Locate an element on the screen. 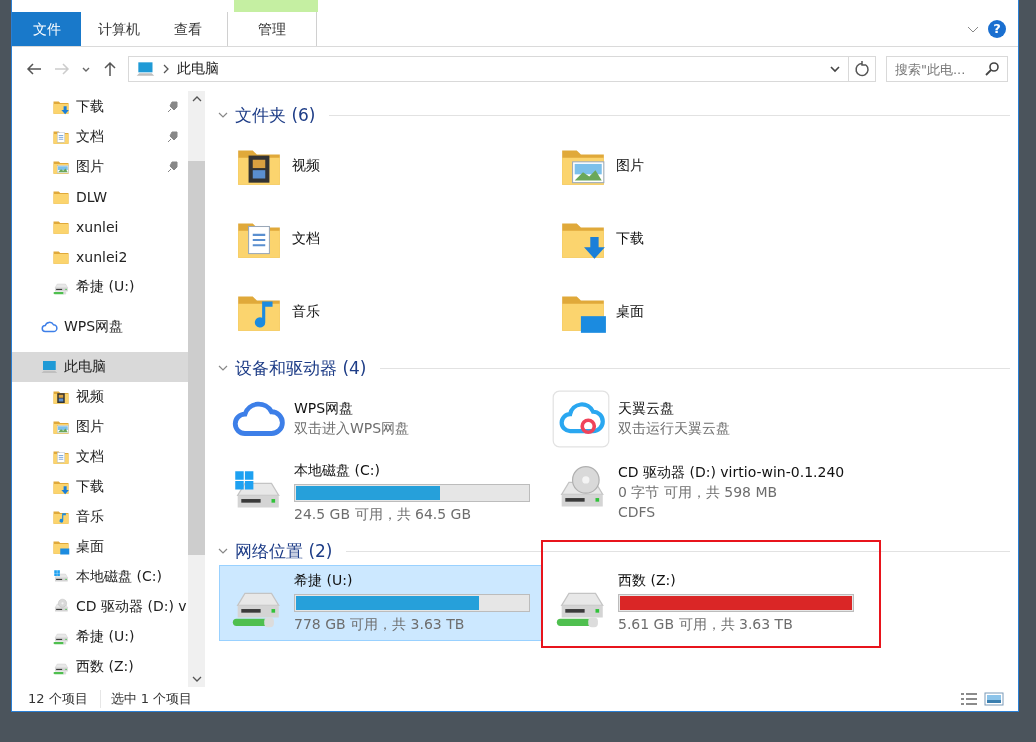  ribbon-tab: 计算机 is located at coordinates (119, 29).